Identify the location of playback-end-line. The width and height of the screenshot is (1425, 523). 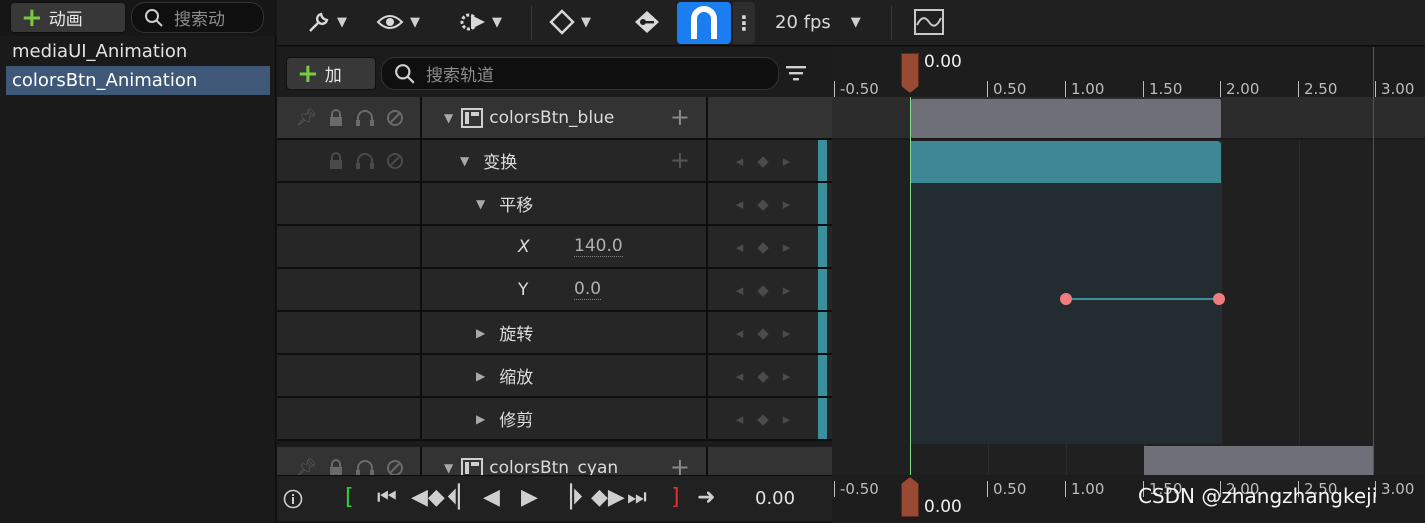
(1373, 285).